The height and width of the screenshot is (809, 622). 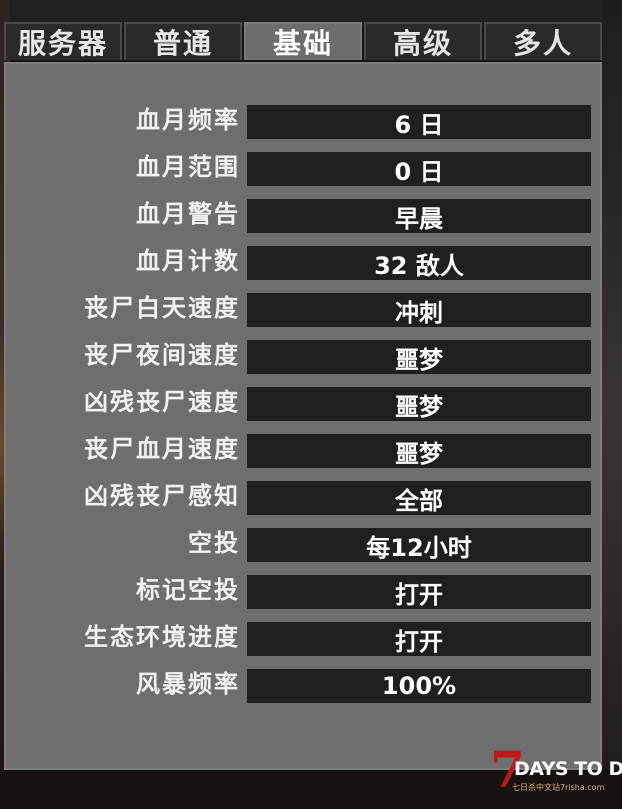 I want to click on setting-label: 标记空投, so click(x=188, y=590).